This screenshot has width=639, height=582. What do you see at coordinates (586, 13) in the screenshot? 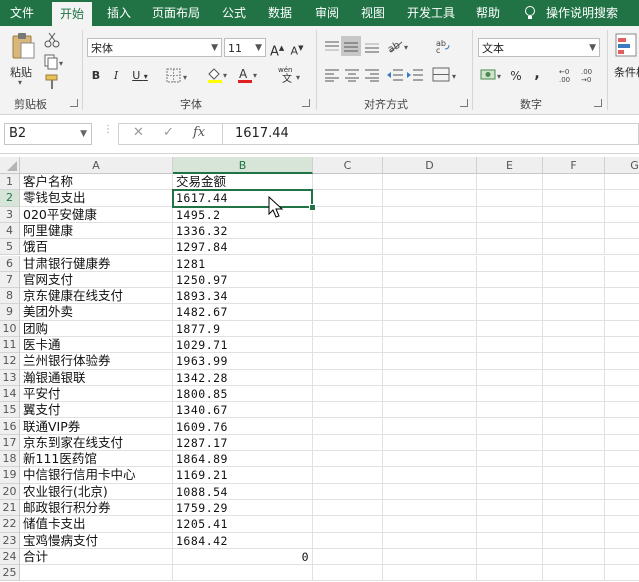
I see `tell-me-search: 操作说明搜索` at bounding box center [586, 13].